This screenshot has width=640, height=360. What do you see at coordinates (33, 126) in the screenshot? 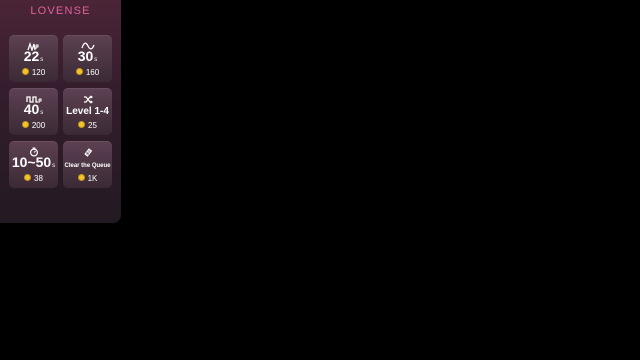
I see `tip-option-price: 200` at bounding box center [33, 126].